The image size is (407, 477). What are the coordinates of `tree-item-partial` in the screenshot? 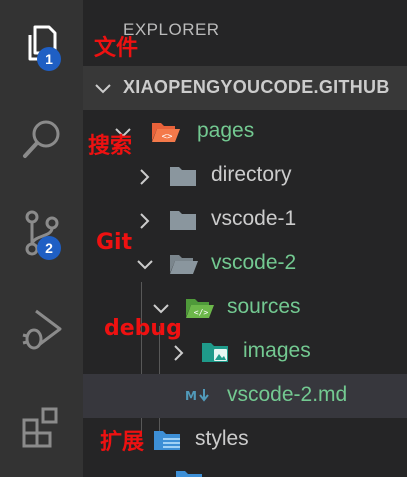 It's located at (245, 469).